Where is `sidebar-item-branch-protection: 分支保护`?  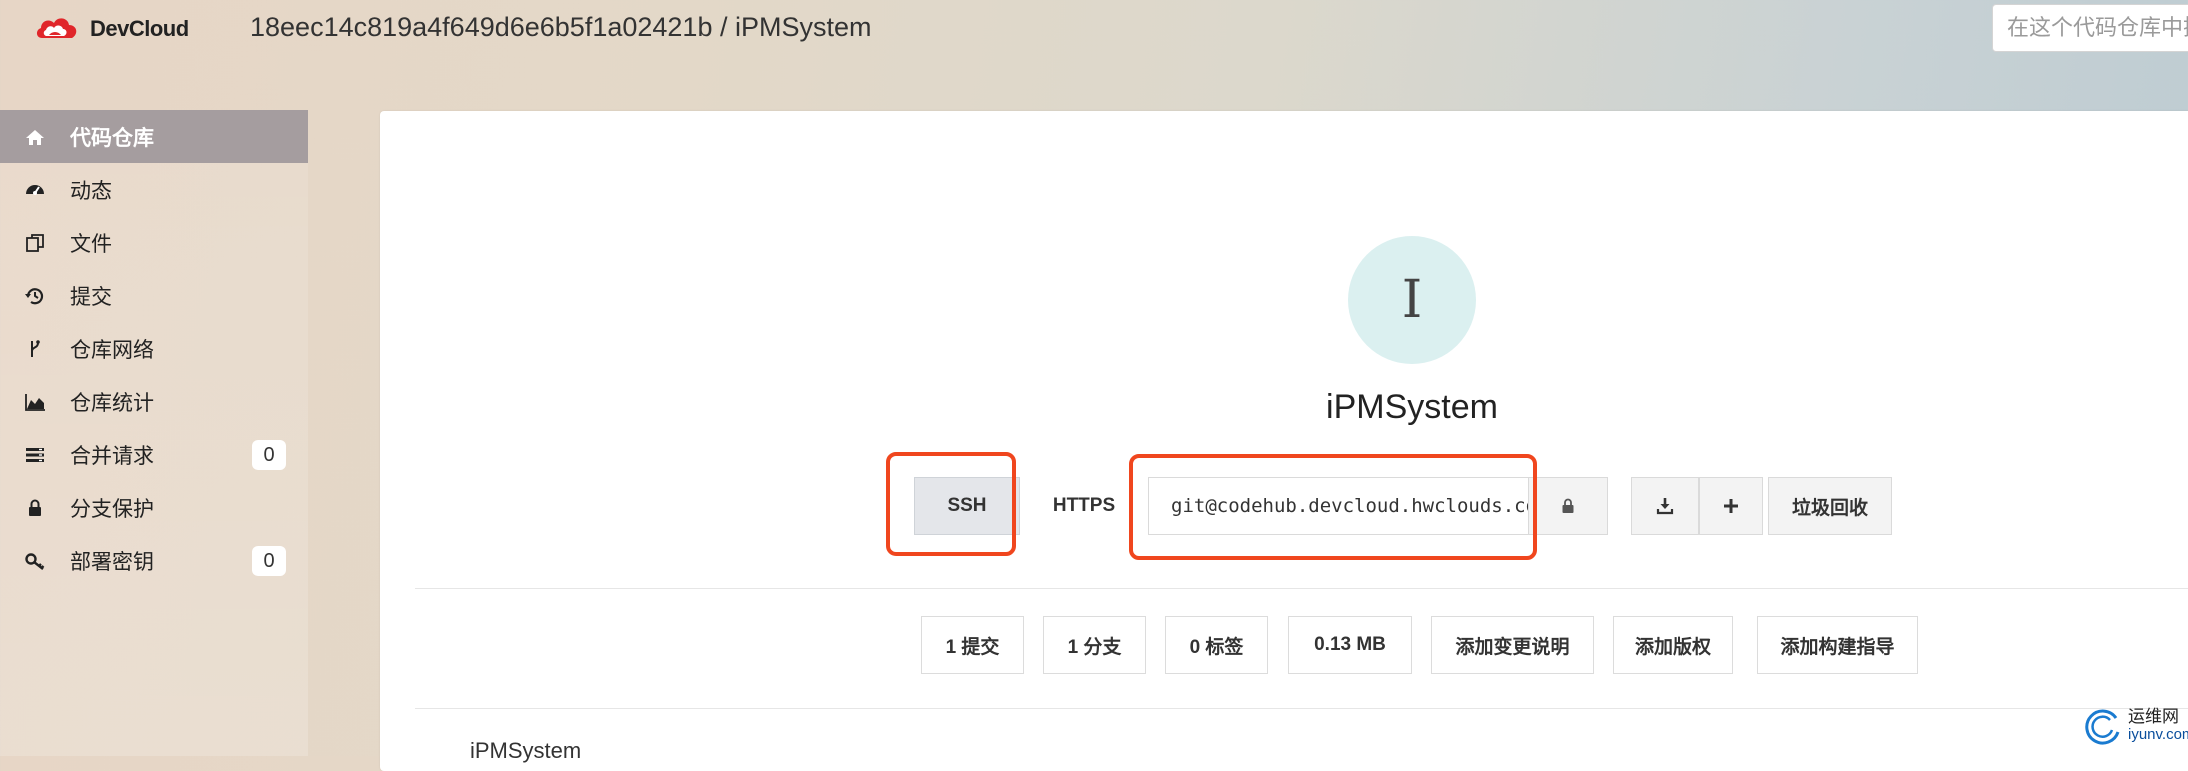
sidebar-item-branch-protection: 分支保护 is located at coordinates (154, 507).